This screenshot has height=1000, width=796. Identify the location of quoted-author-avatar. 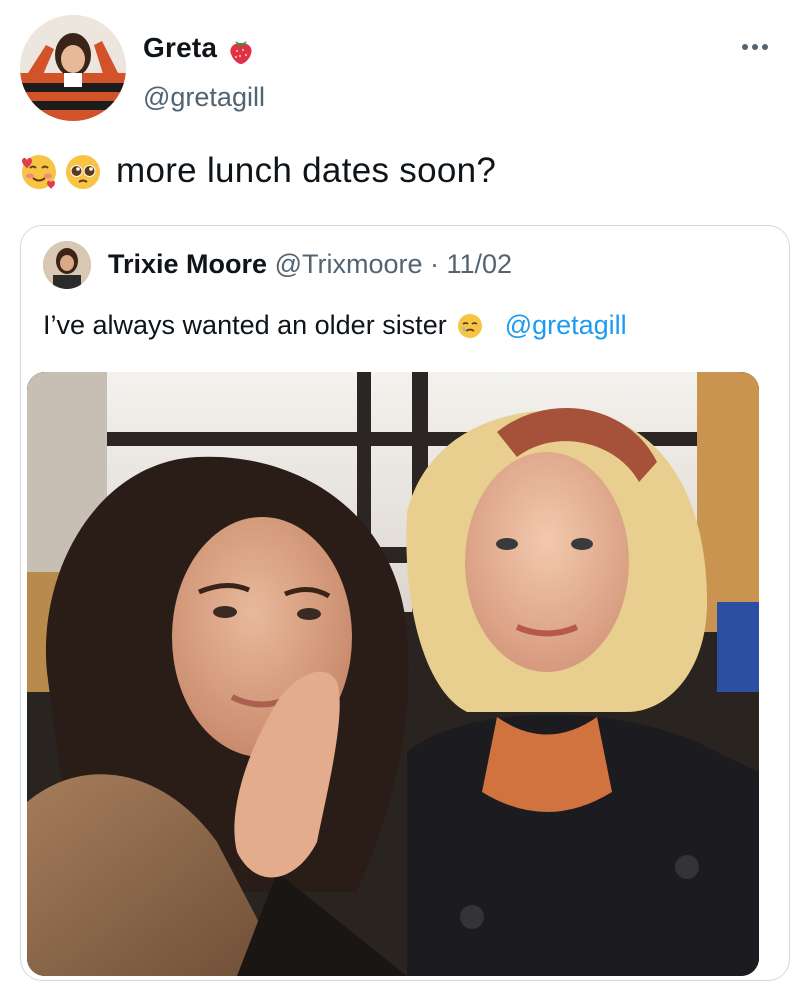
(67, 265).